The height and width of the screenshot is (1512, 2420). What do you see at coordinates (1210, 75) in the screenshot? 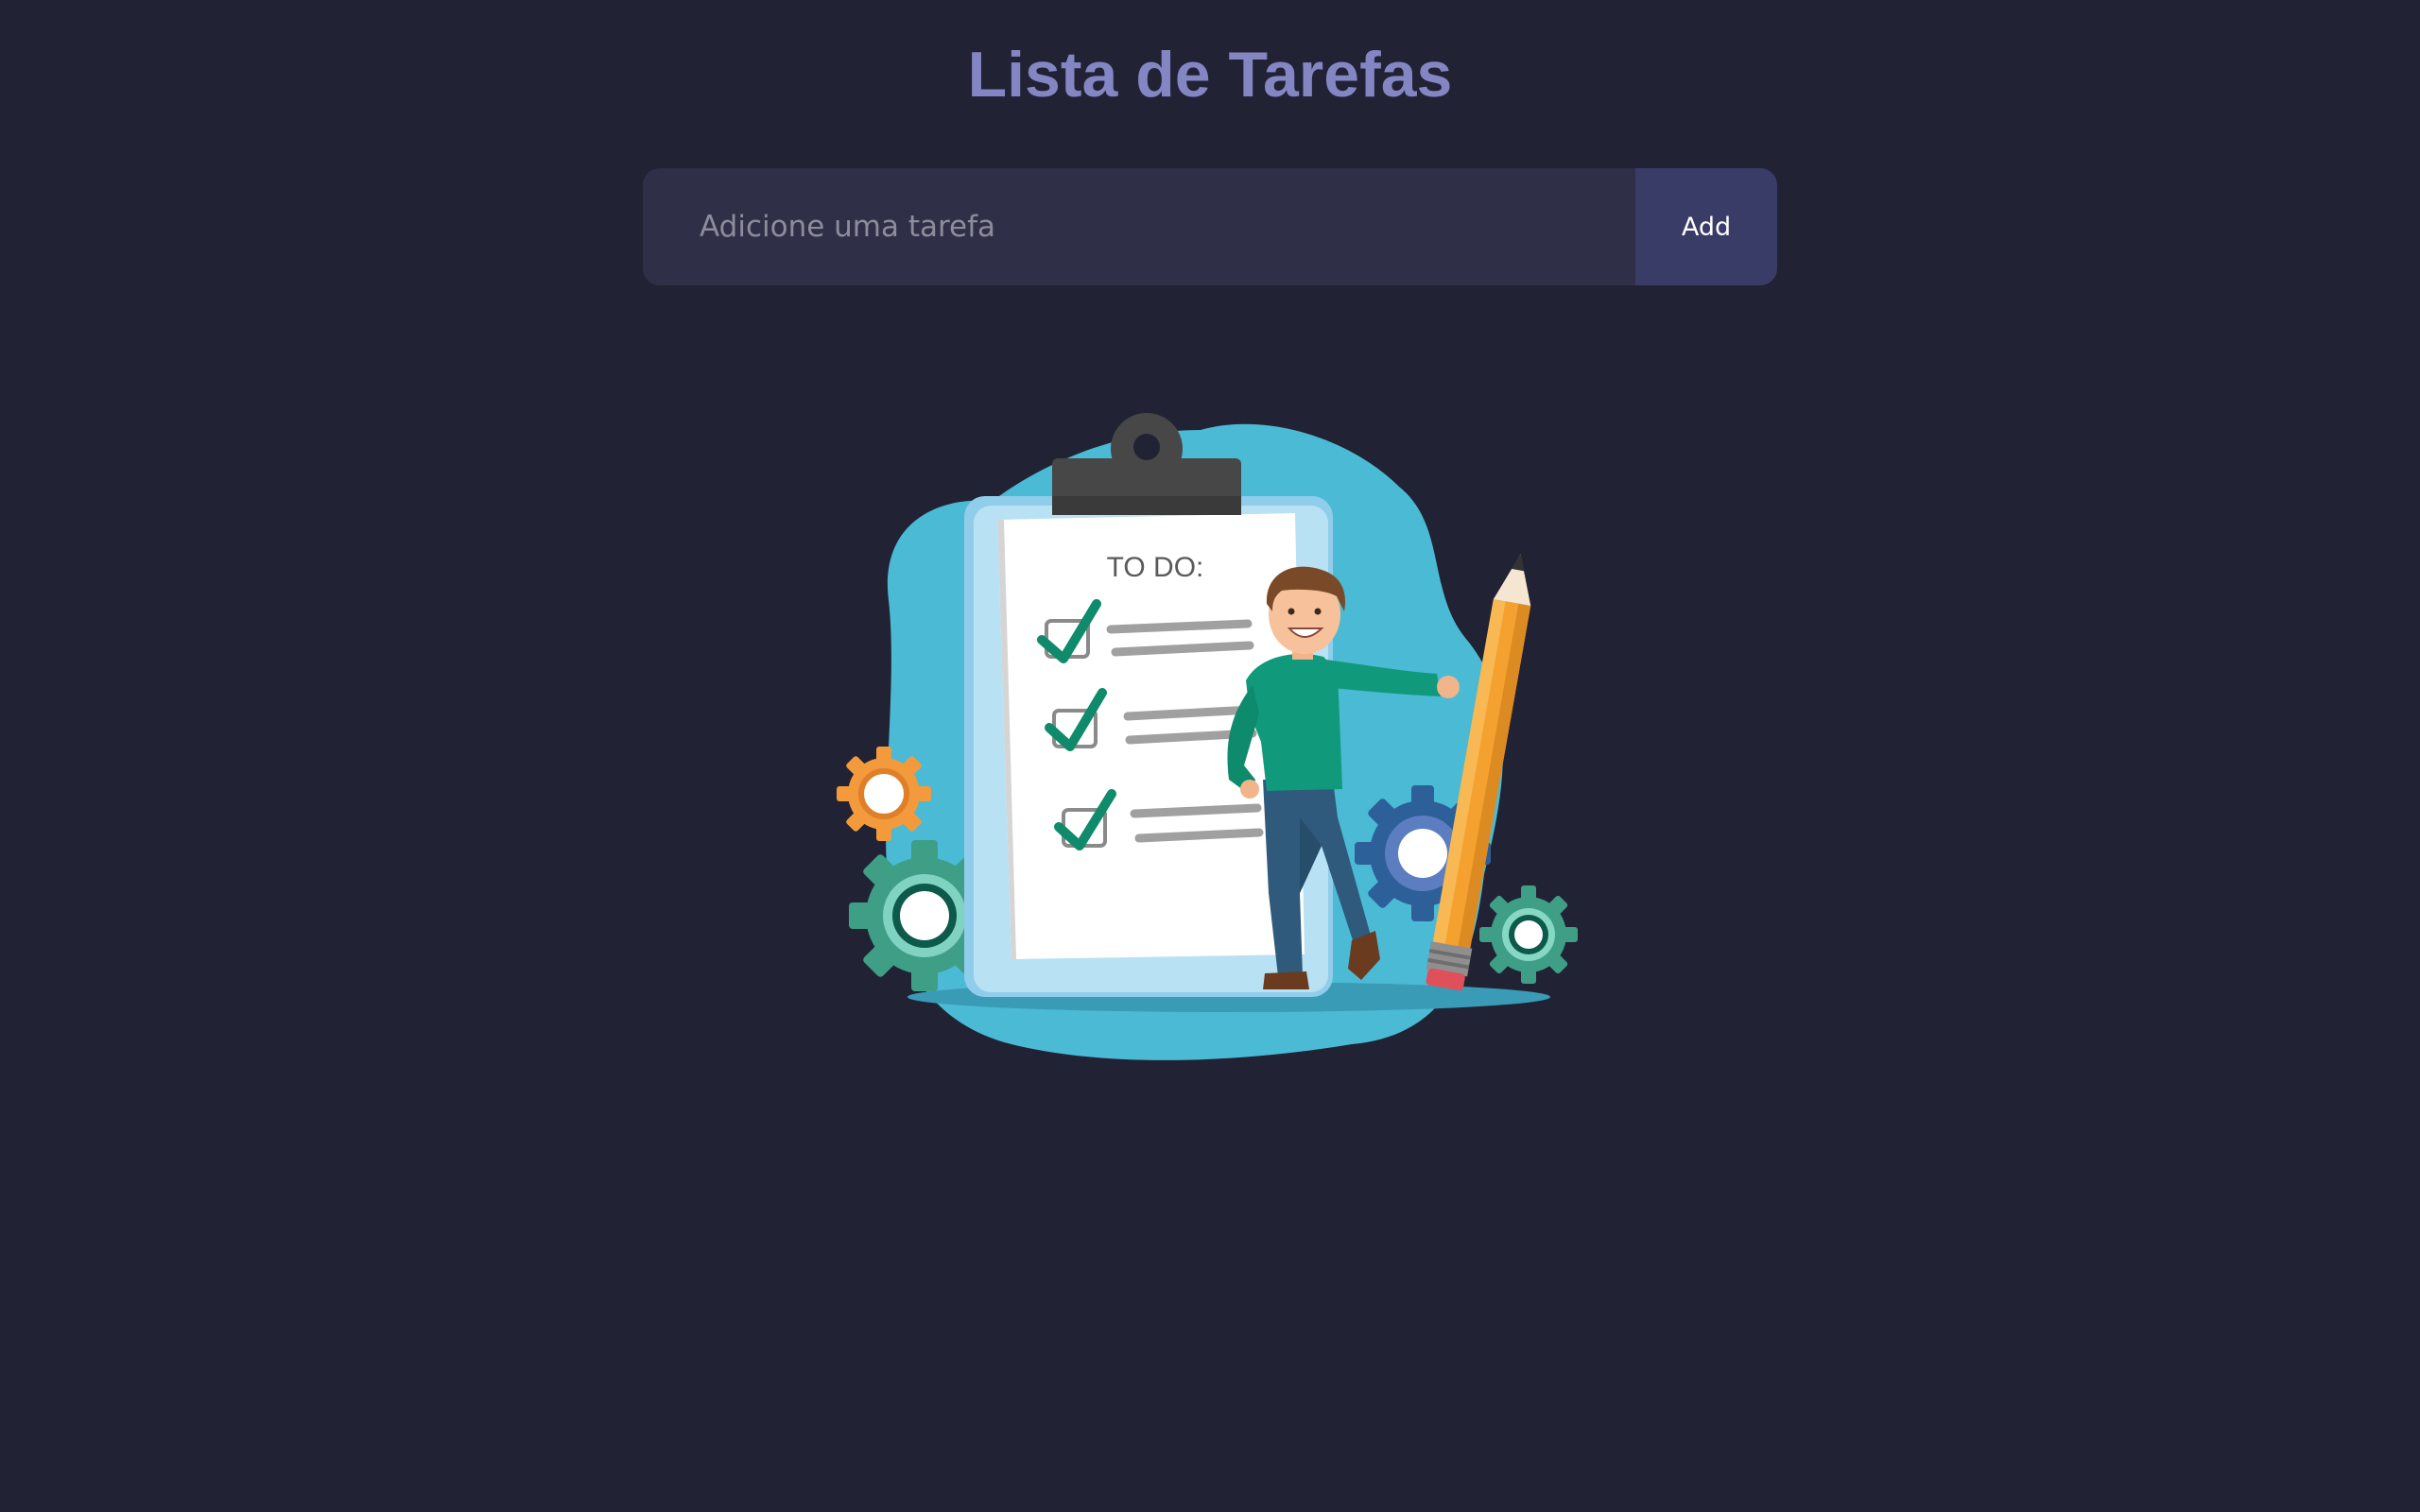
I see `page-title: Lista de Tarefas` at bounding box center [1210, 75].